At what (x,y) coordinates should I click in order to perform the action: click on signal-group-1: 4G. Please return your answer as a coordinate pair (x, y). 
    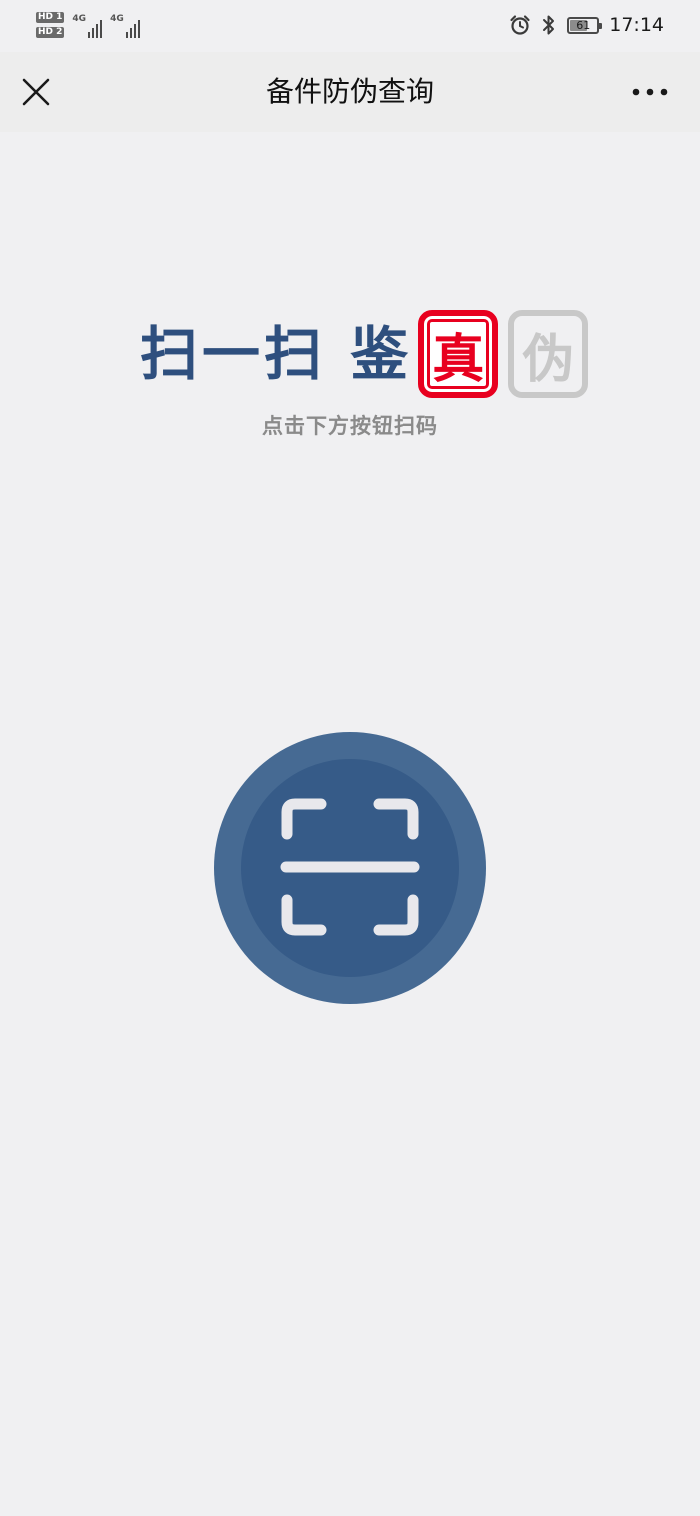
    Looking at the image, I should click on (87, 25).